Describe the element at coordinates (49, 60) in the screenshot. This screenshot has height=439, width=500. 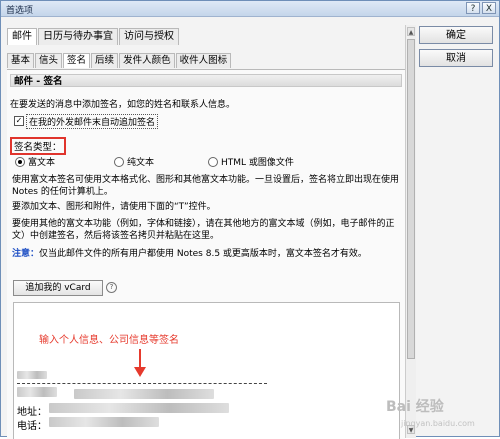
I see `tab-header: 信头` at that location.